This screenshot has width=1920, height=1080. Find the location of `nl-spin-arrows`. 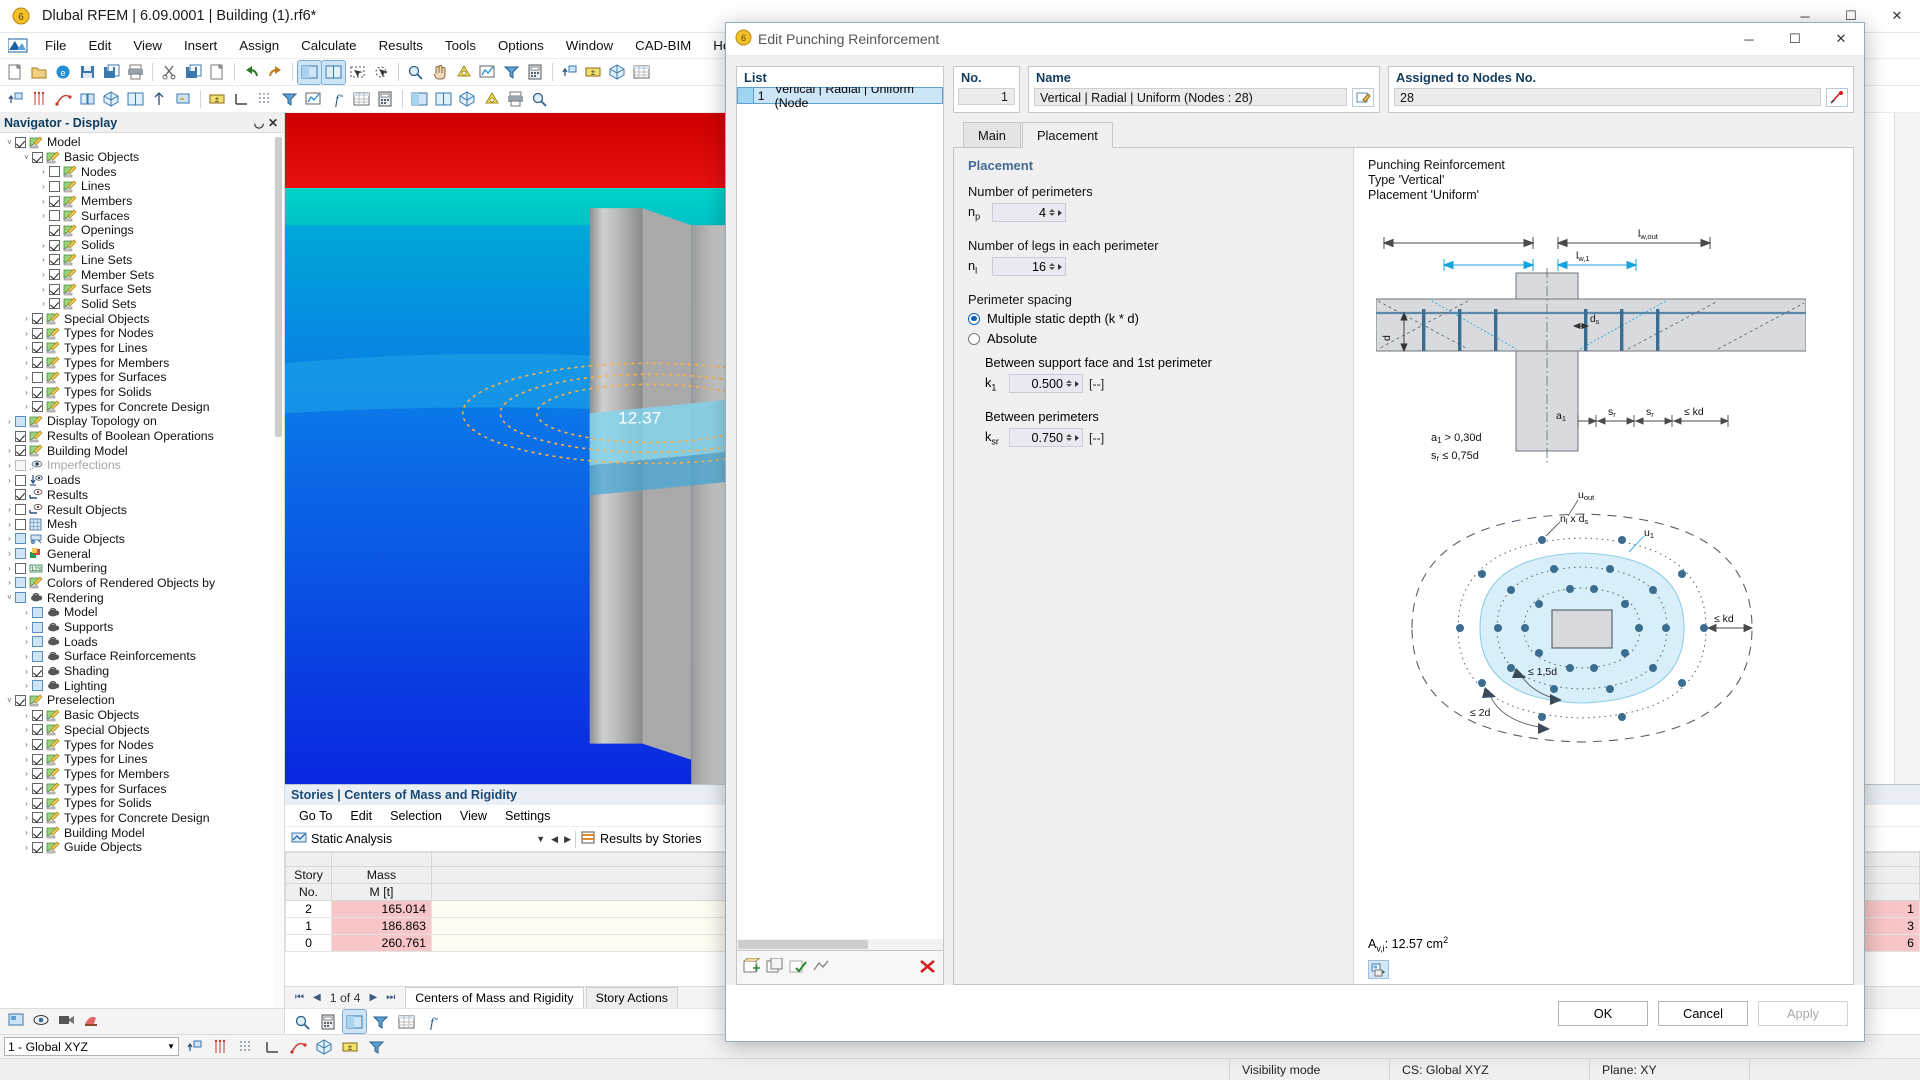

nl-spin-arrows is located at coordinates (1052, 266).